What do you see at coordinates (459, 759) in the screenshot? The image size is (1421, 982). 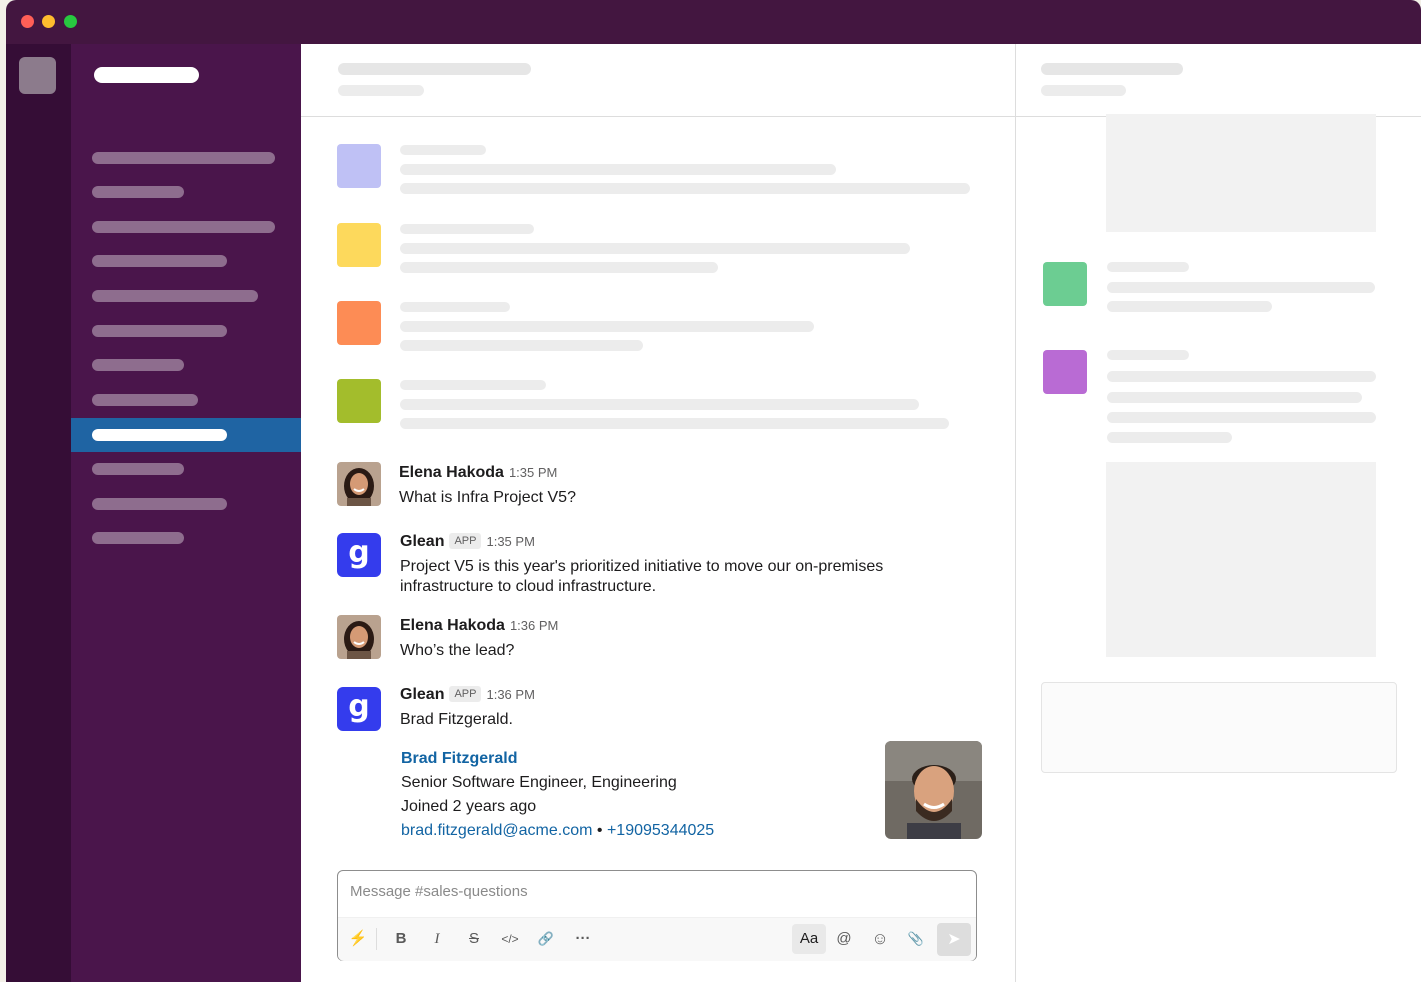 I see `person-name-link: Brad Fitzgerald` at bounding box center [459, 759].